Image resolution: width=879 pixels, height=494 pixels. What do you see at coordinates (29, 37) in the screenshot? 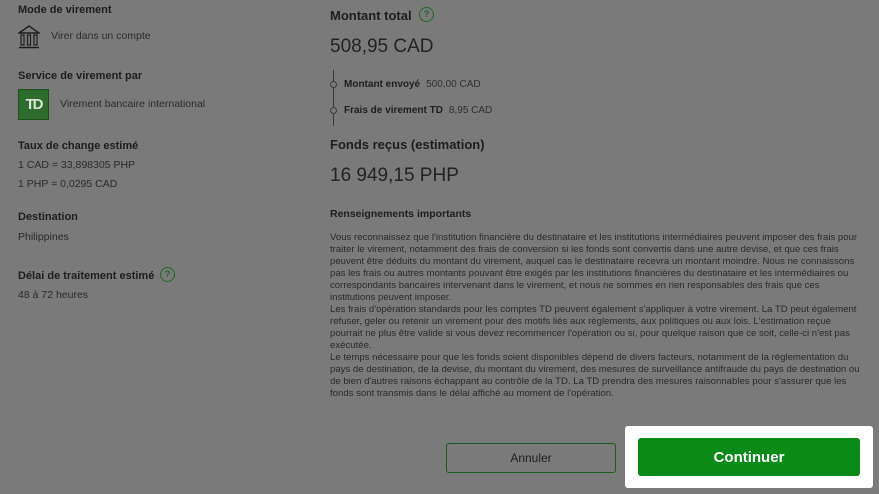
I see `bank-icon` at bounding box center [29, 37].